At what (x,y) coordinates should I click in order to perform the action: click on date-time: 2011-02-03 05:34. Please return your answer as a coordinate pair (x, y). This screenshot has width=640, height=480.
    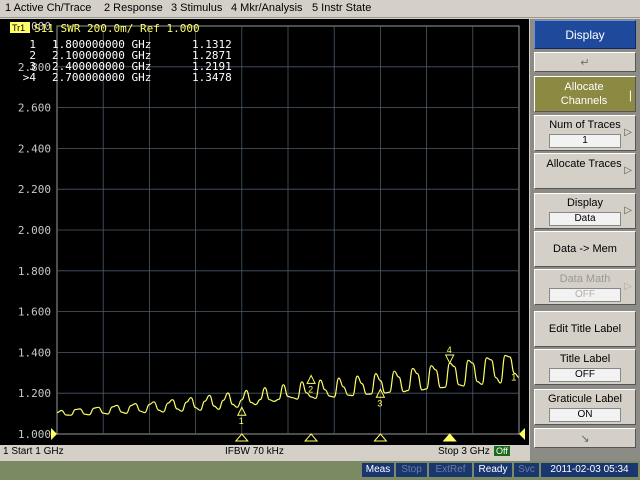
    Looking at the image, I should click on (589, 470).